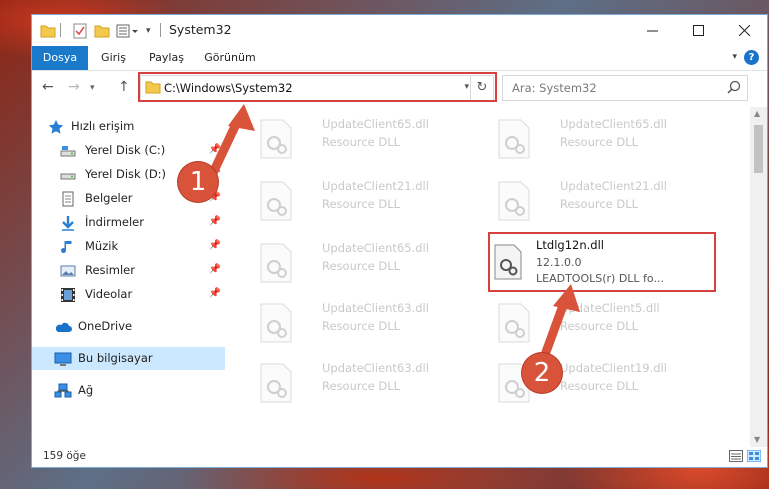 The image size is (769, 489). Describe the element at coordinates (102, 246) in the screenshot. I see `sidebar-item-label: Müzik` at that location.